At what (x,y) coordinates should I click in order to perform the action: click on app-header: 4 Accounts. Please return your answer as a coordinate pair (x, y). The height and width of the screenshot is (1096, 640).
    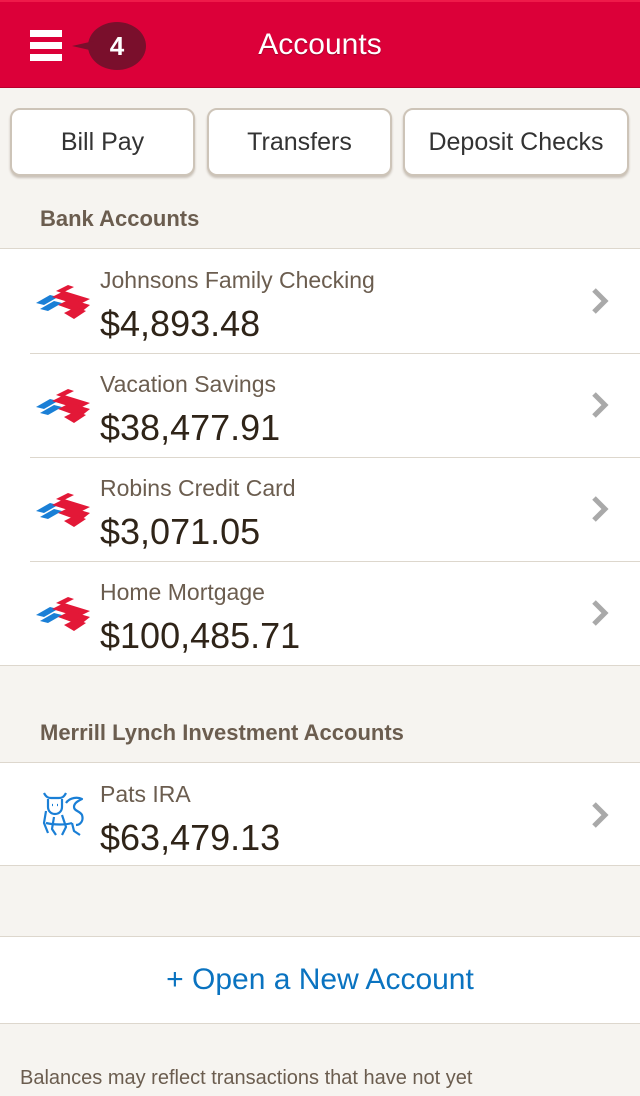
    Looking at the image, I should click on (320, 44).